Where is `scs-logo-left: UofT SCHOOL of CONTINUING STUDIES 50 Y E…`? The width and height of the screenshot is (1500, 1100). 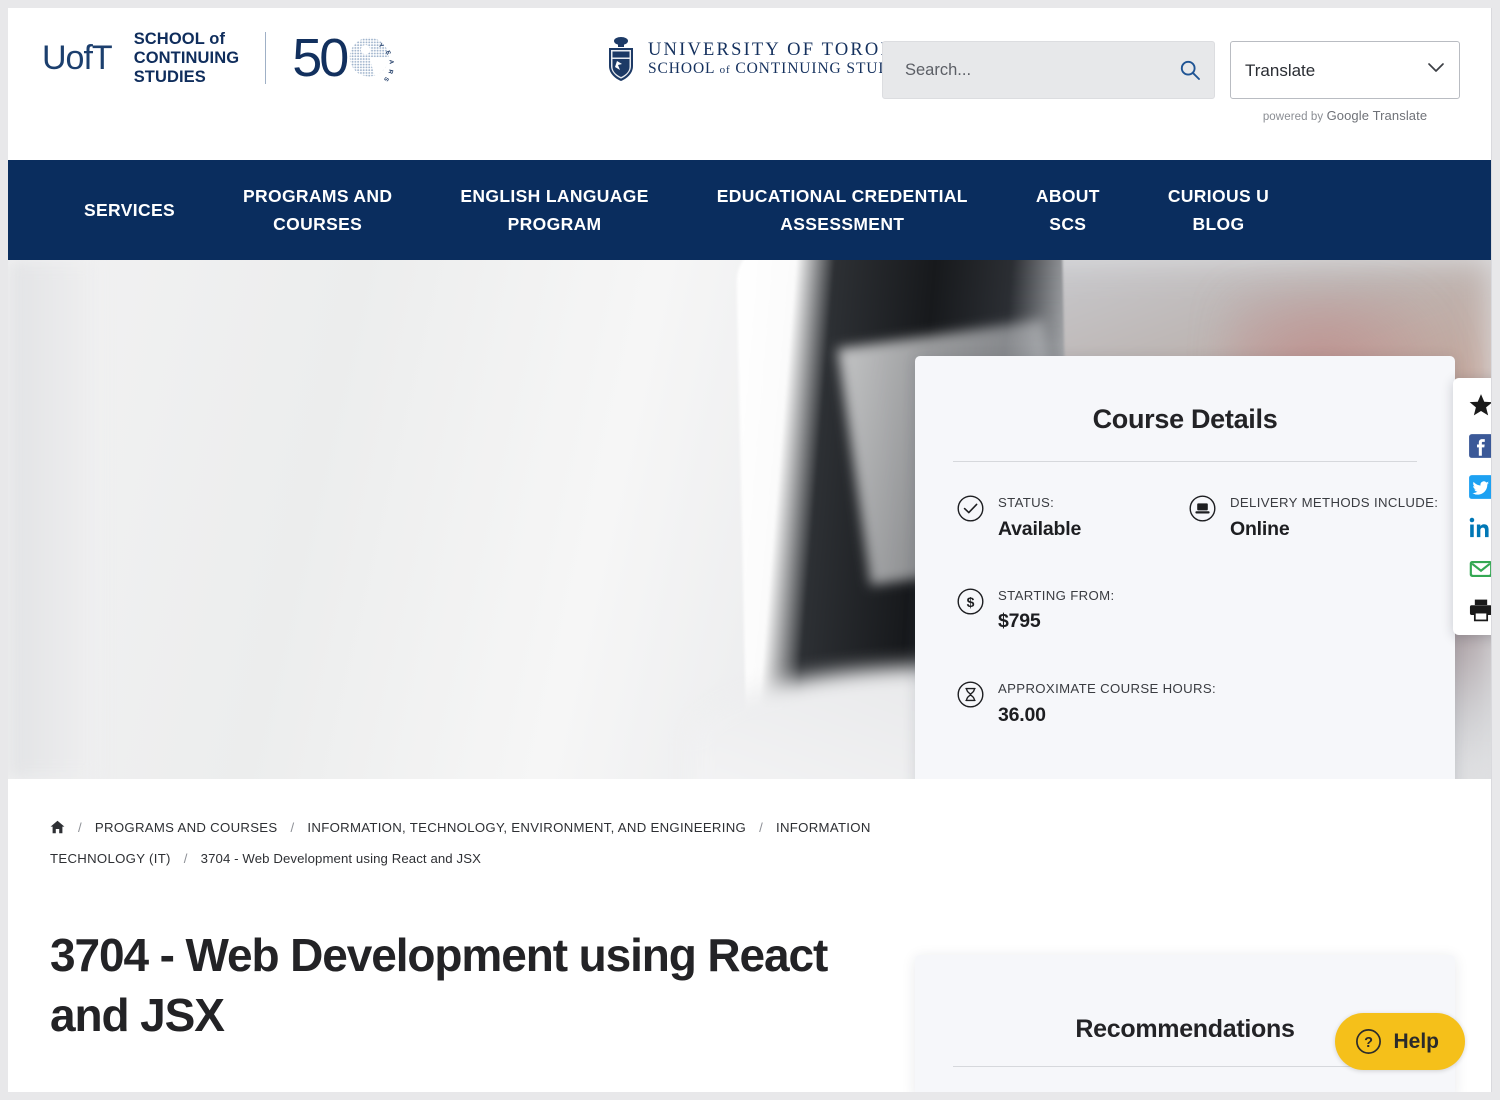 scs-logo-left: UofT SCHOOL of CONTINUING STUDIES 50 Y E… is located at coordinates (219, 58).